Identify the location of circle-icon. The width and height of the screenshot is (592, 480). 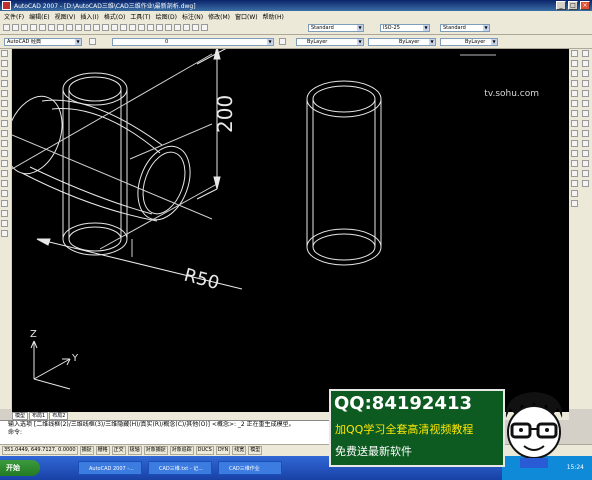
(4, 113).